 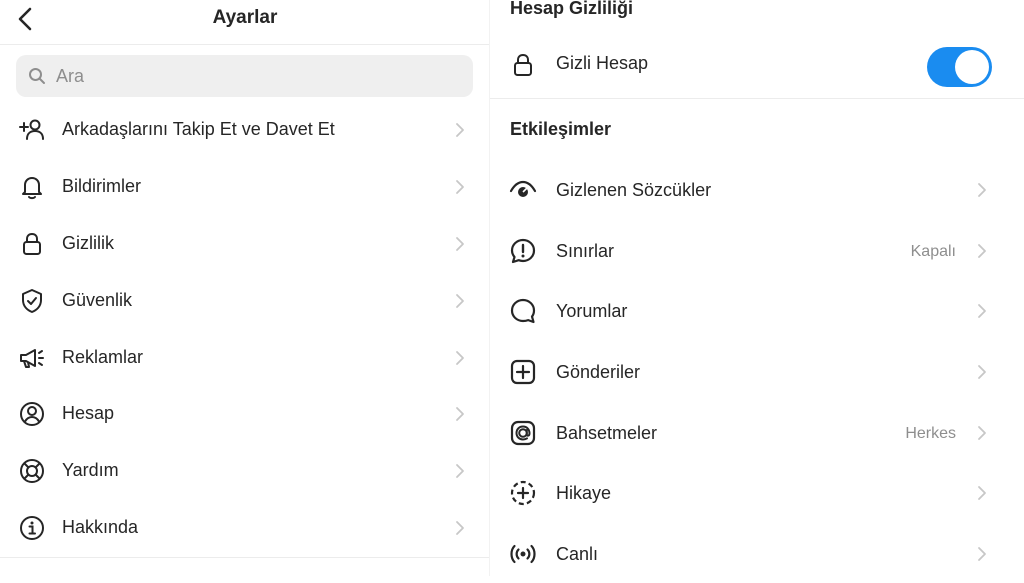 What do you see at coordinates (245, 528) in the screenshot?
I see `settings-item-about: Hakkında` at bounding box center [245, 528].